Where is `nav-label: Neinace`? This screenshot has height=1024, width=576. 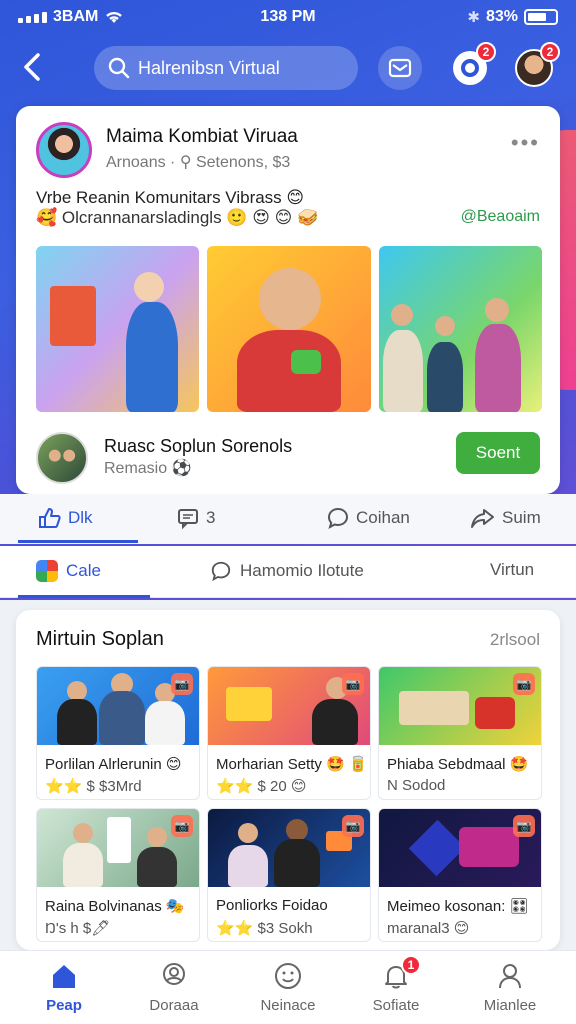
nav-label: Neinace is located at coordinates (288, 1005).